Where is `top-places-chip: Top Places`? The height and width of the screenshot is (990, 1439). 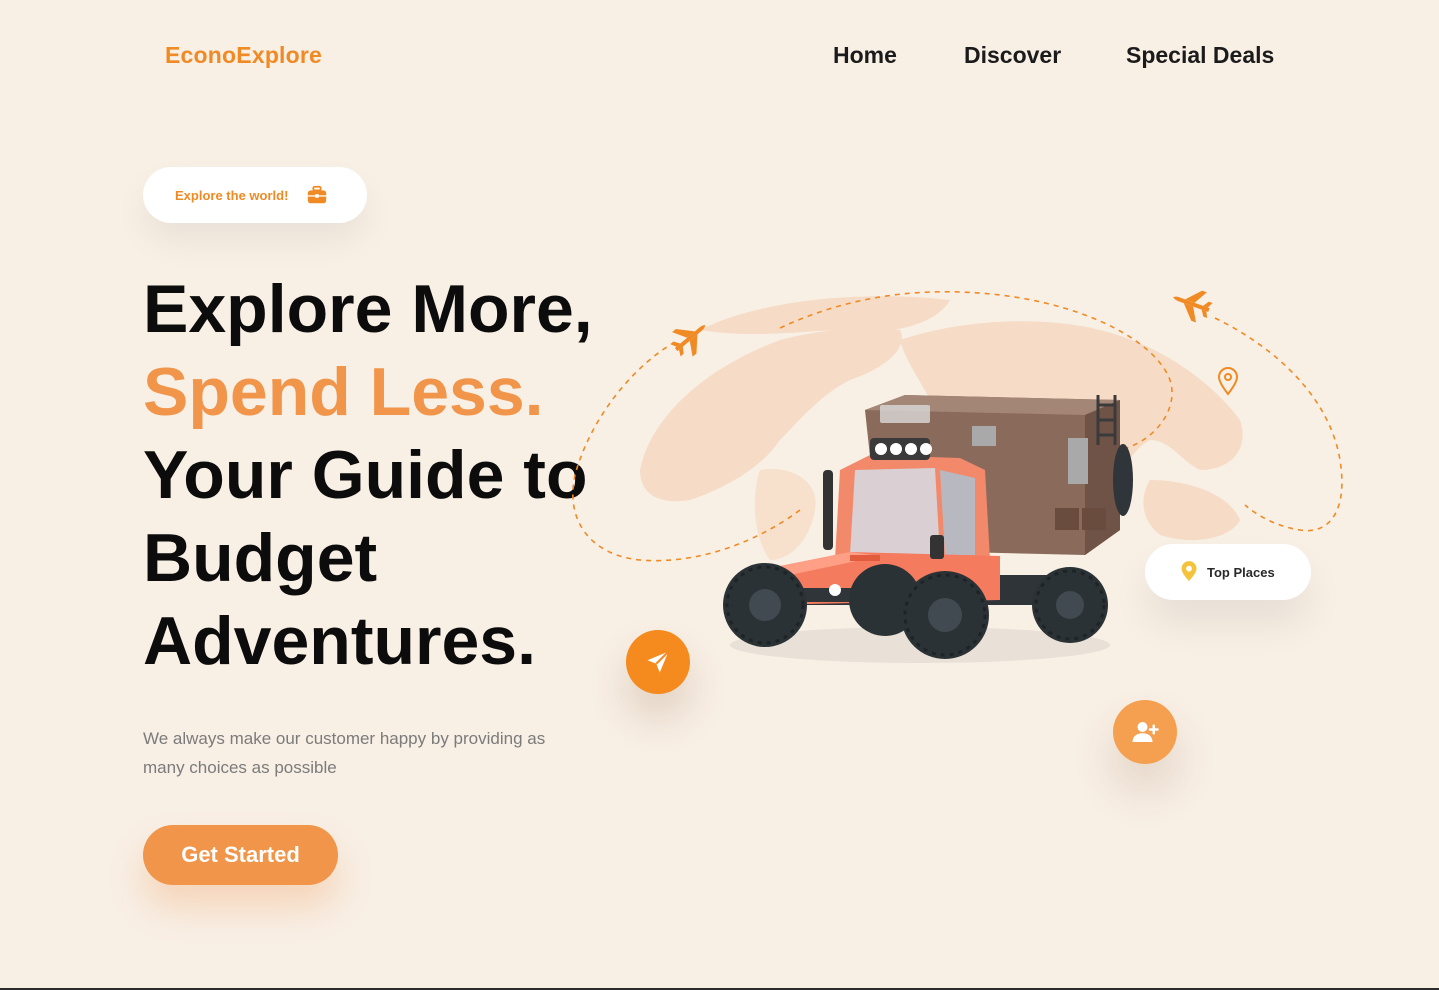 top-places-chip: Top Places is located at coordinates (1228, 572).